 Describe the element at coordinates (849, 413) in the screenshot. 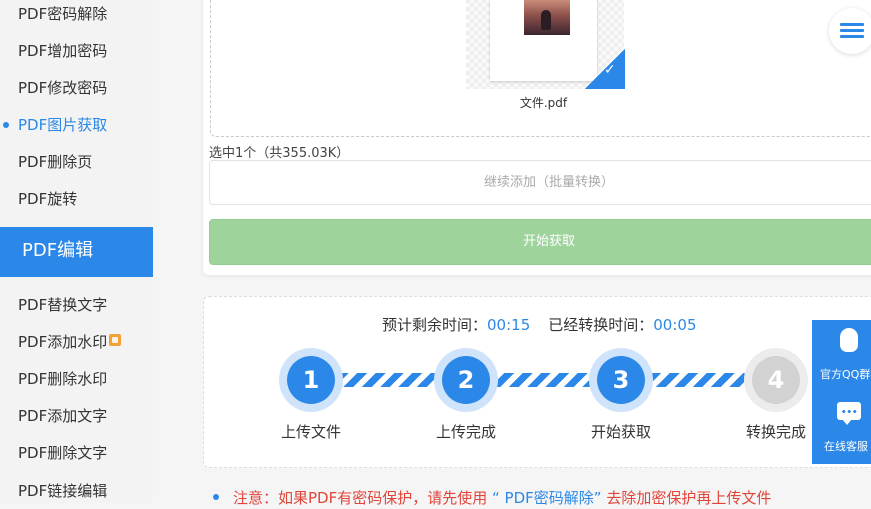

I see `chat-icon` at that location.